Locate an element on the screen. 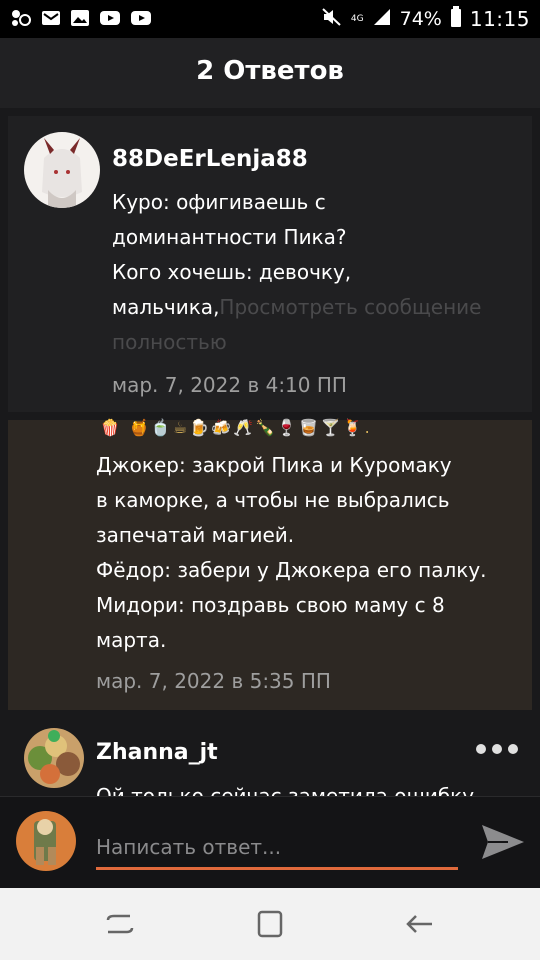 Image resolution: width=540 pixels, height=960 pixels. recent-apps-icon is located at coordinates (120, 924).